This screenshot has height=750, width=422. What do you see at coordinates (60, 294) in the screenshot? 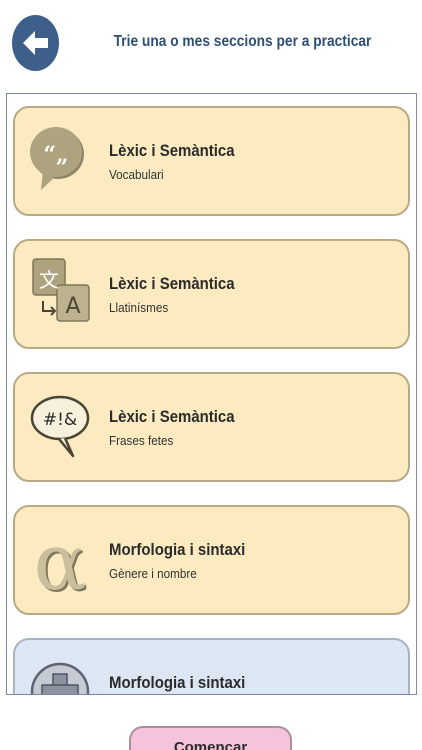
I see `translate-icon: 文 A` at bounding box center [60, 294].